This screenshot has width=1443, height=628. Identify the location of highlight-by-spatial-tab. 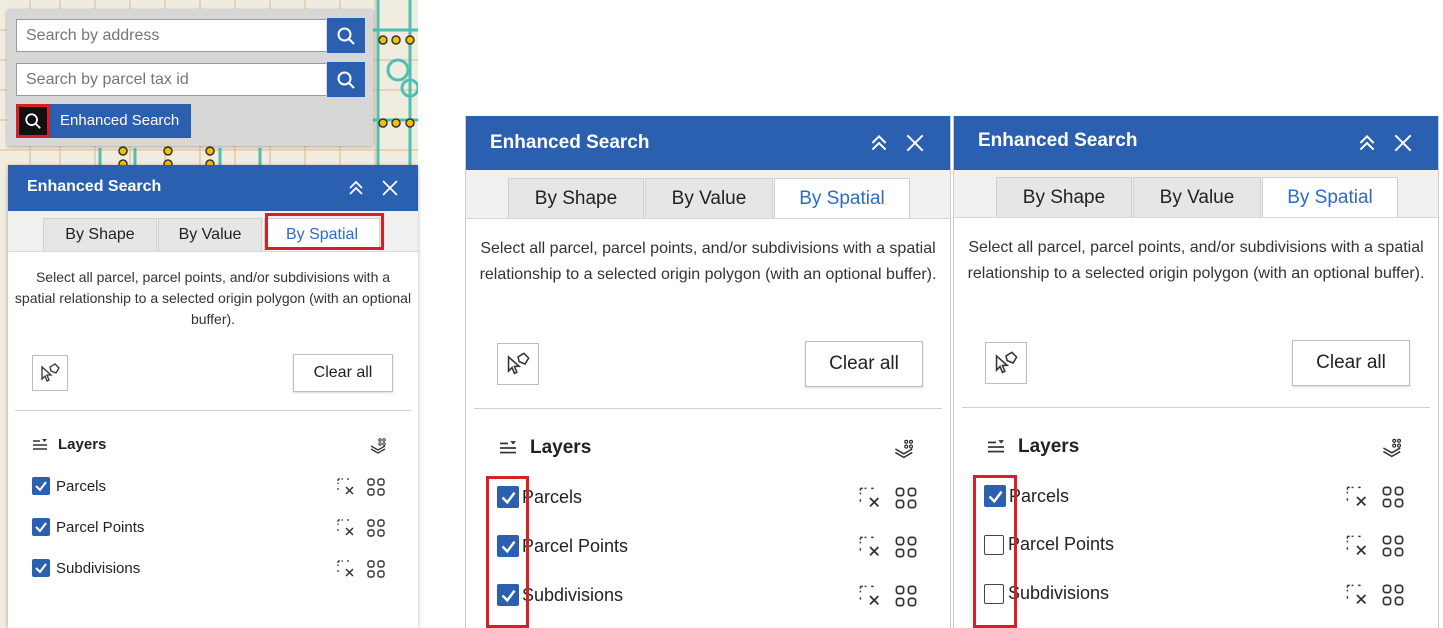
(324, 231).